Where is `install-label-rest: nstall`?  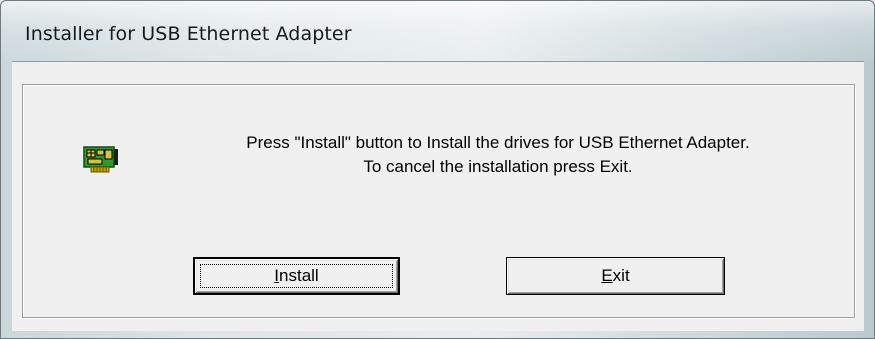 install-label-rest: nstall is located at coordinates (299, 275).